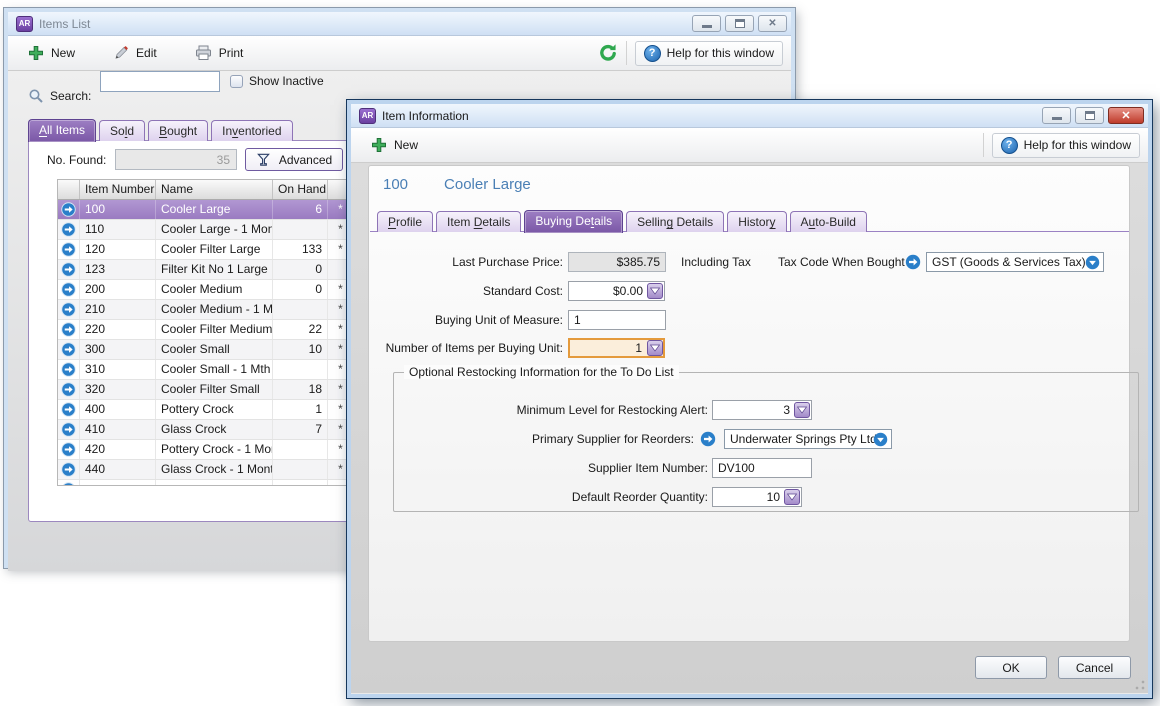  I want to click on item-info-titlebar: AR Item Information ✕, so click(749, 116).